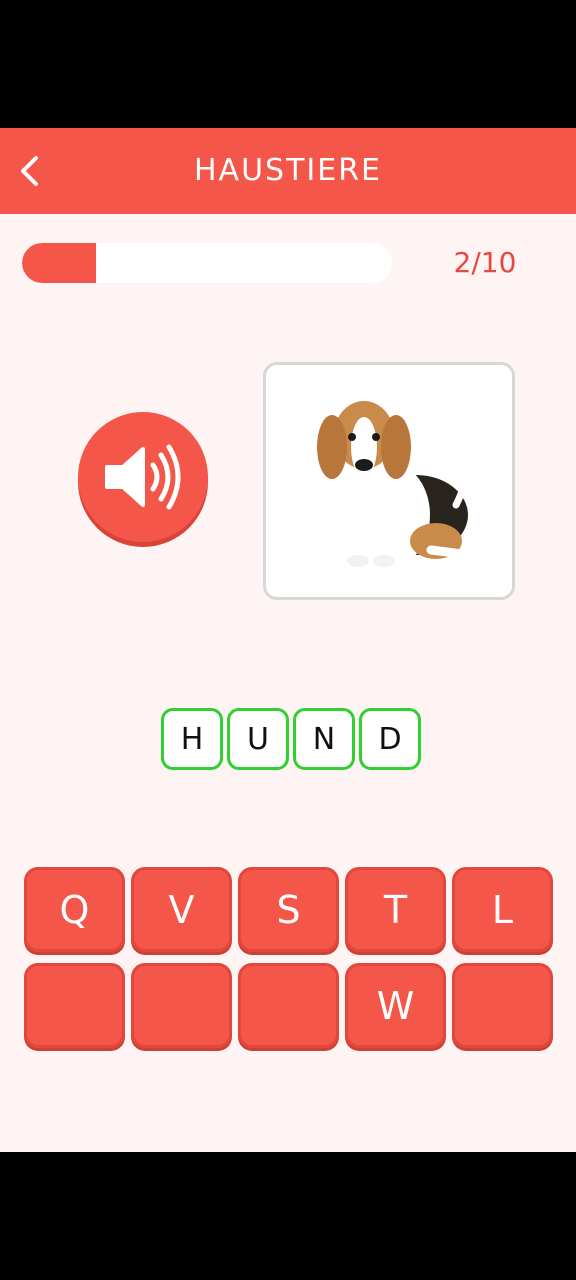  I want to click on letter-keyboard: Q V S T L W, so click(289, 957).